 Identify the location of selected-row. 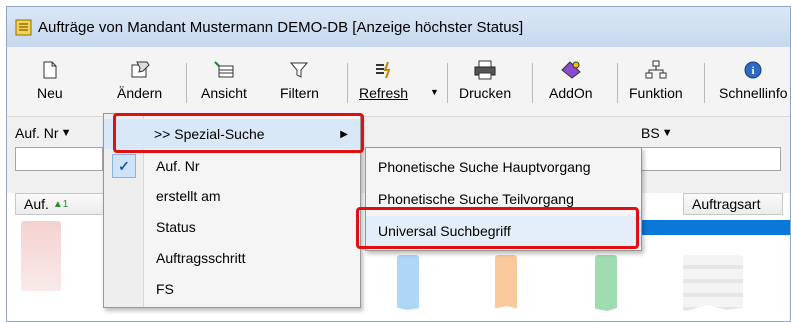
(708, 227).